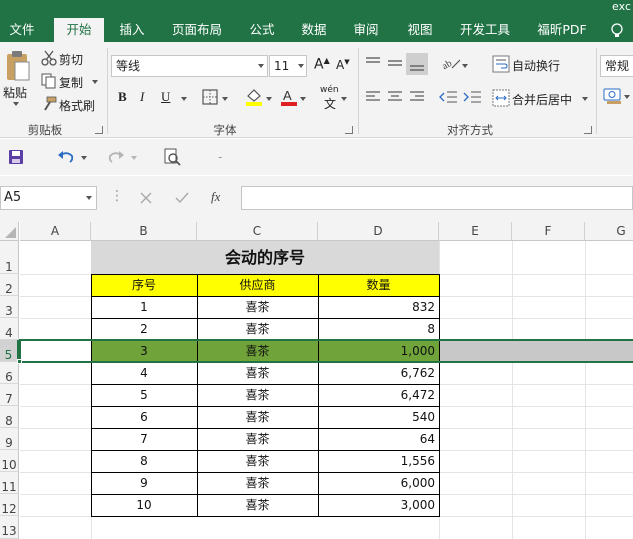  I want to click on italic-button: I, so click(142, 97).